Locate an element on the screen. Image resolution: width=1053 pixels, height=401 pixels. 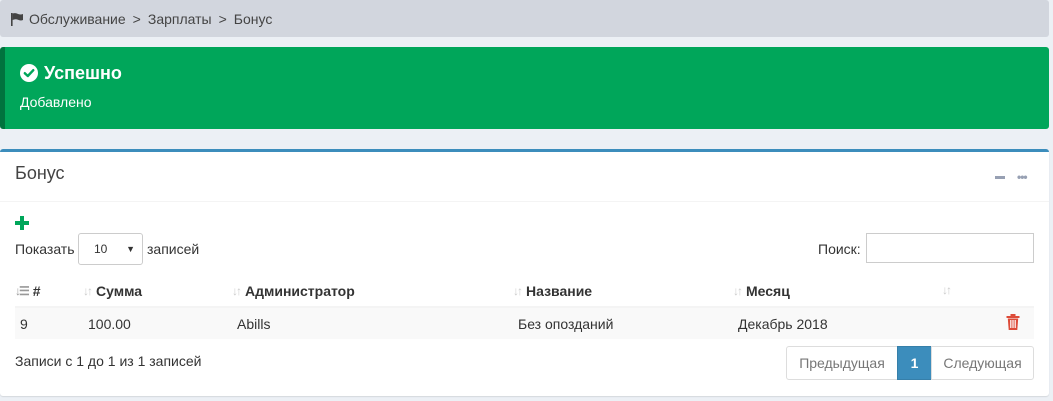
length-select: 10 ▼ is located at coordinates (110, 249).